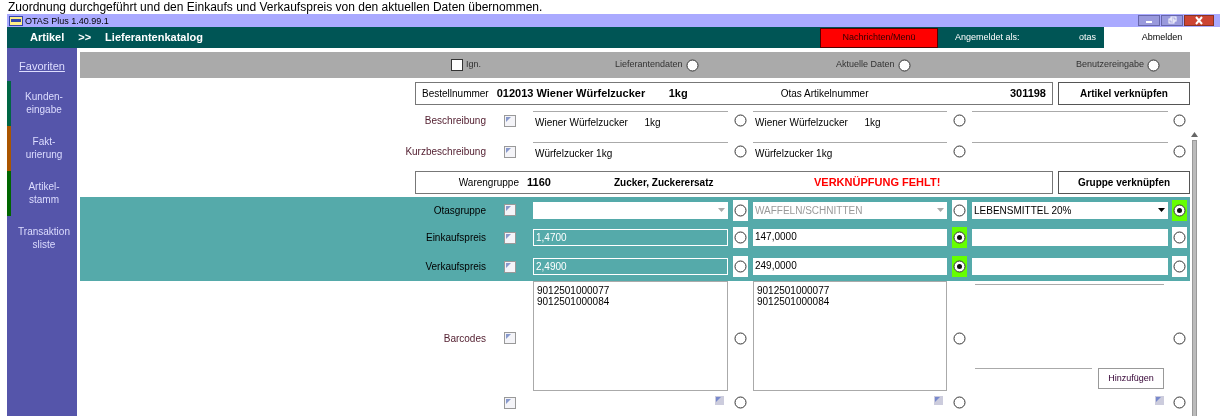  What do you see at coordinates (1149, 20) in the screenshot?
I see `minimize-icon` at bounding box center [1149, 20].